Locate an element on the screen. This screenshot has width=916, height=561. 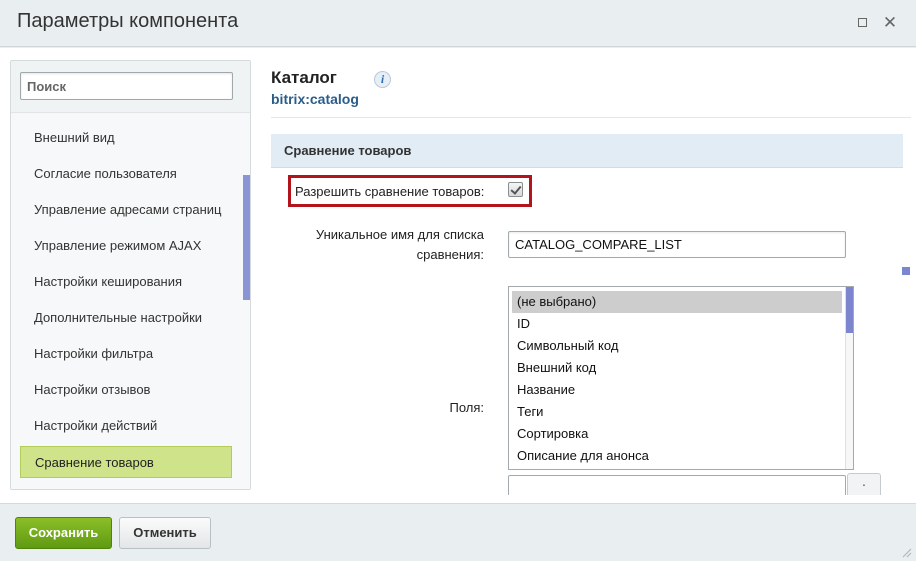
sidebar-scrollbar is located at coordinates (246, 237).